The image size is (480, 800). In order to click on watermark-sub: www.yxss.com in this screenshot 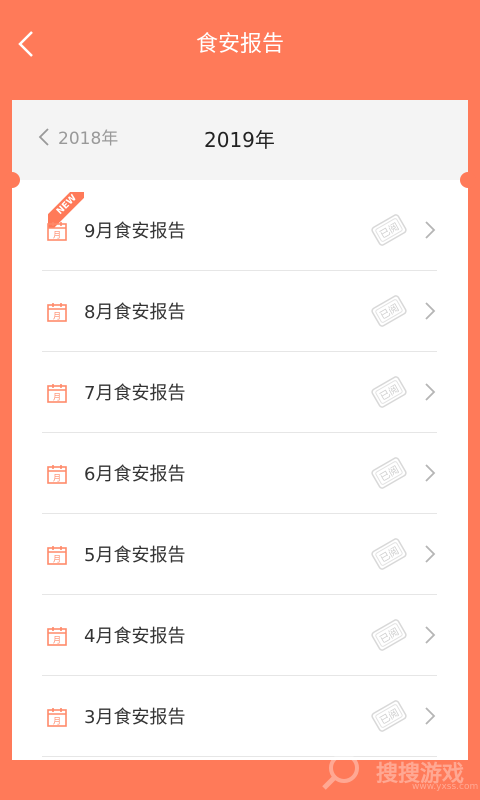, I will do `click(445, 787)`.